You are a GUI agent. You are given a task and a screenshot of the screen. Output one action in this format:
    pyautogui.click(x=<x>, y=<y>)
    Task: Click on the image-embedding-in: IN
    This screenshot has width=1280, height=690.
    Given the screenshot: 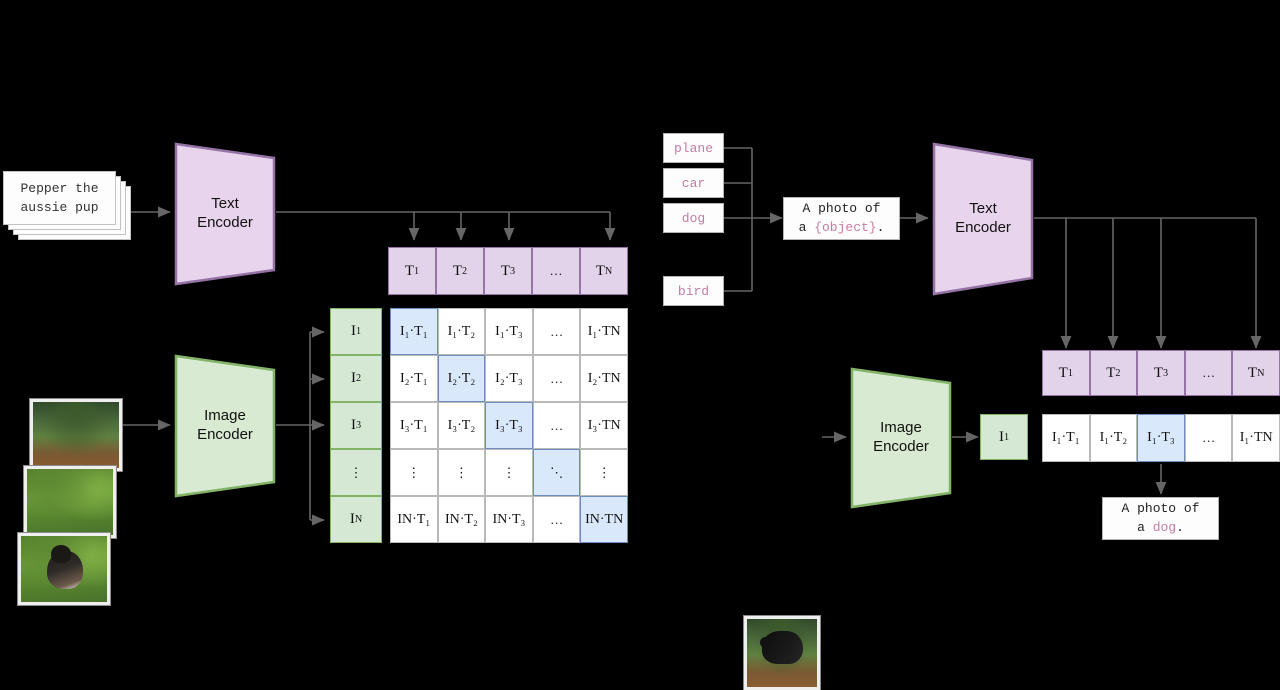 What is the action you would take?
    pyautogui.click(x=356, y=519)
    